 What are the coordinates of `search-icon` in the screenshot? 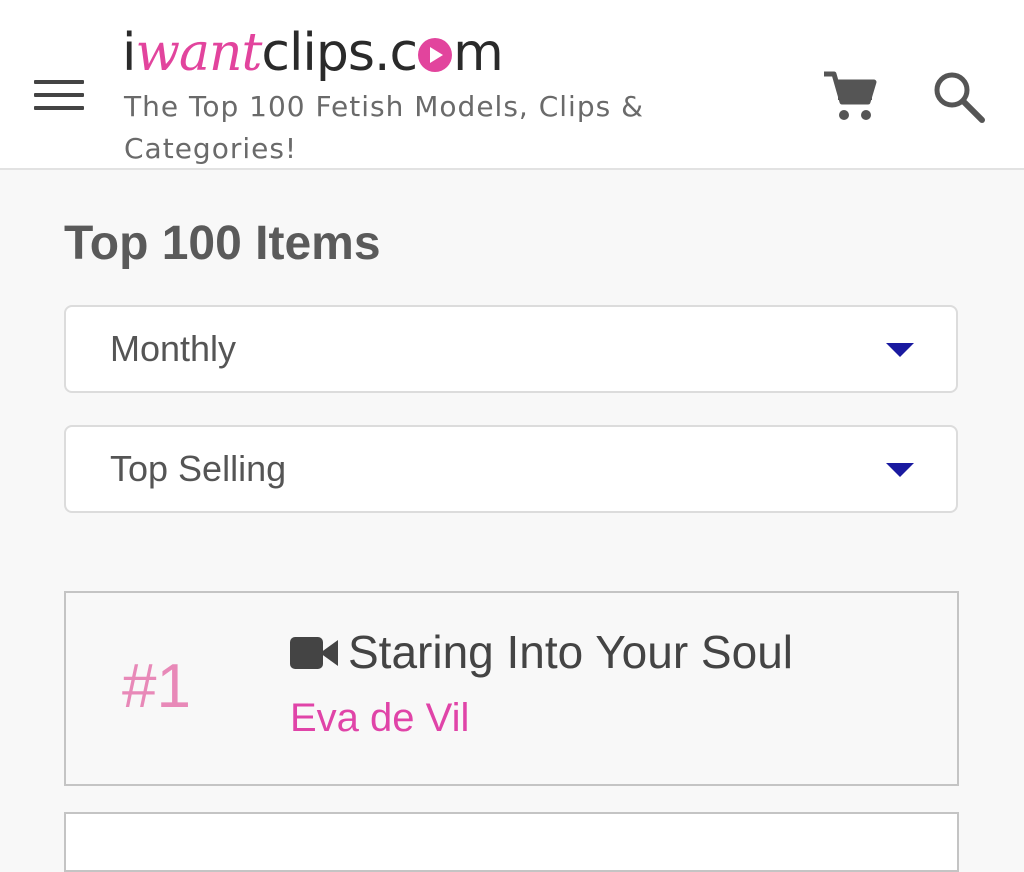 It's located at (959, 97).